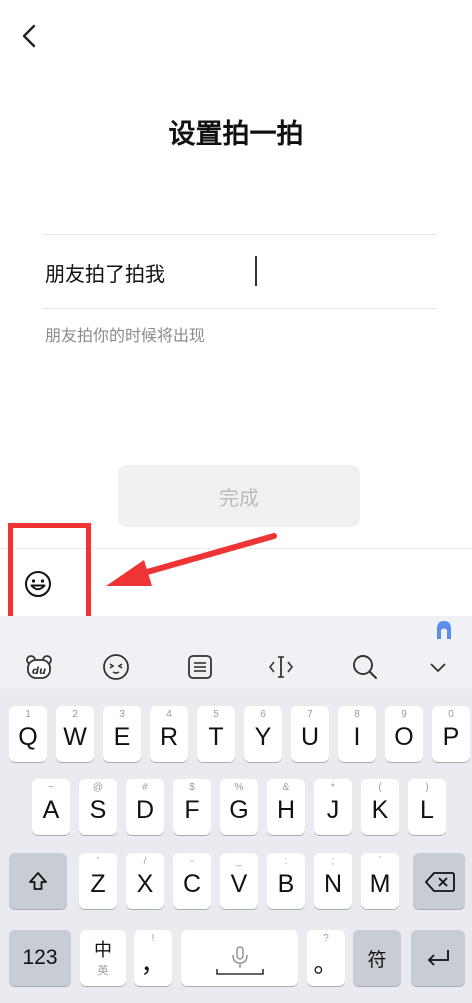 This screenshot has width=472, height=1003. What do you see at coordinates (310, 734) in the screenshot?
I see `key-u: 7U` at bounding box center [310, 734].